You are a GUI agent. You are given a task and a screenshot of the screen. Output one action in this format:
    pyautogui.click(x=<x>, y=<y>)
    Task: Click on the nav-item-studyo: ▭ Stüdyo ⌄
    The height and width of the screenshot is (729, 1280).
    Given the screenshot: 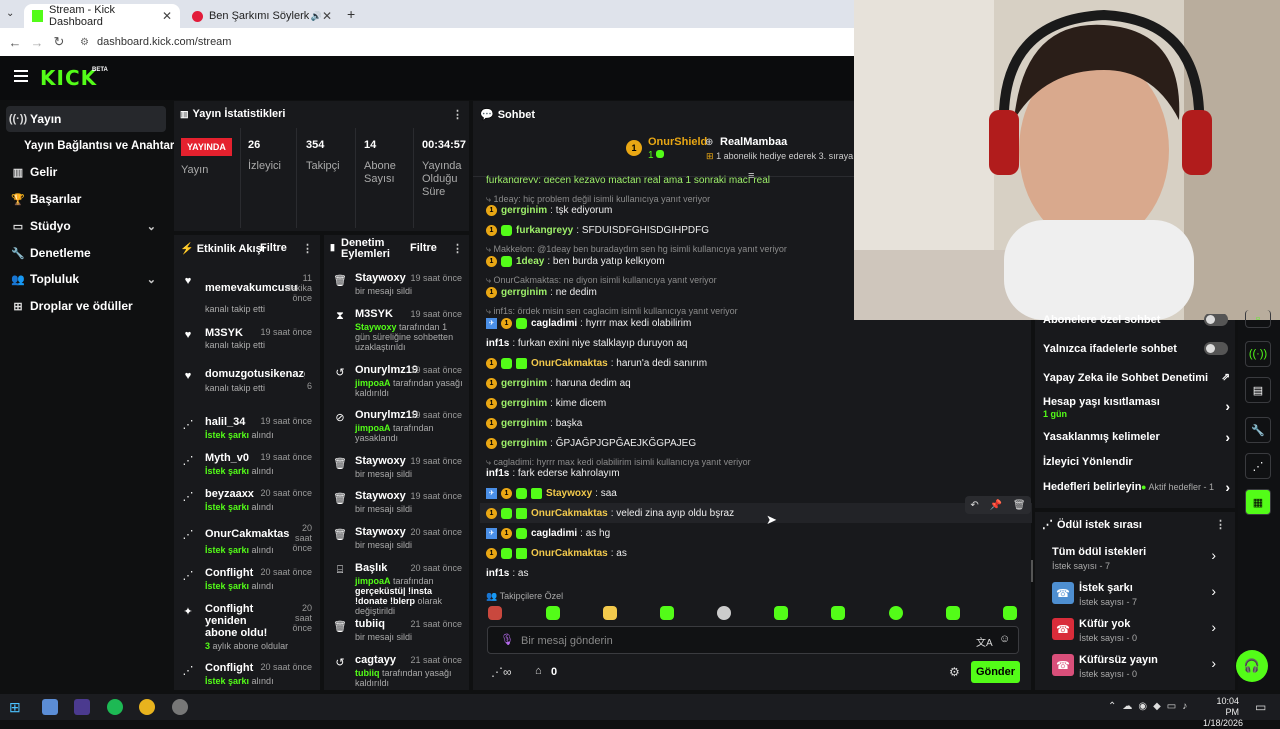 What is the action you would take?
    pyautogui.click(x=86, y=226)
    